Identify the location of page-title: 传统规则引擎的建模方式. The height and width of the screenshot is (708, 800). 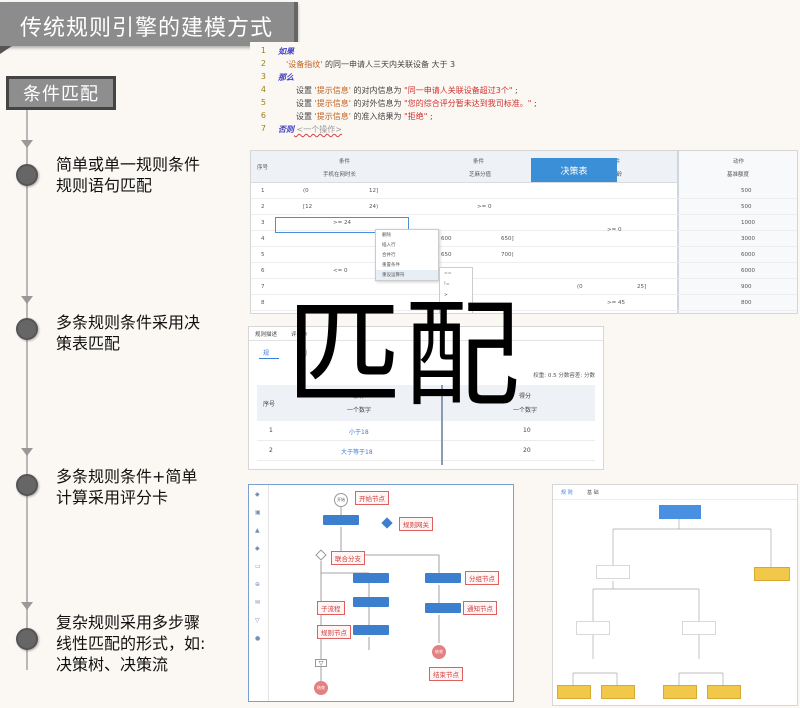
(147, 28).